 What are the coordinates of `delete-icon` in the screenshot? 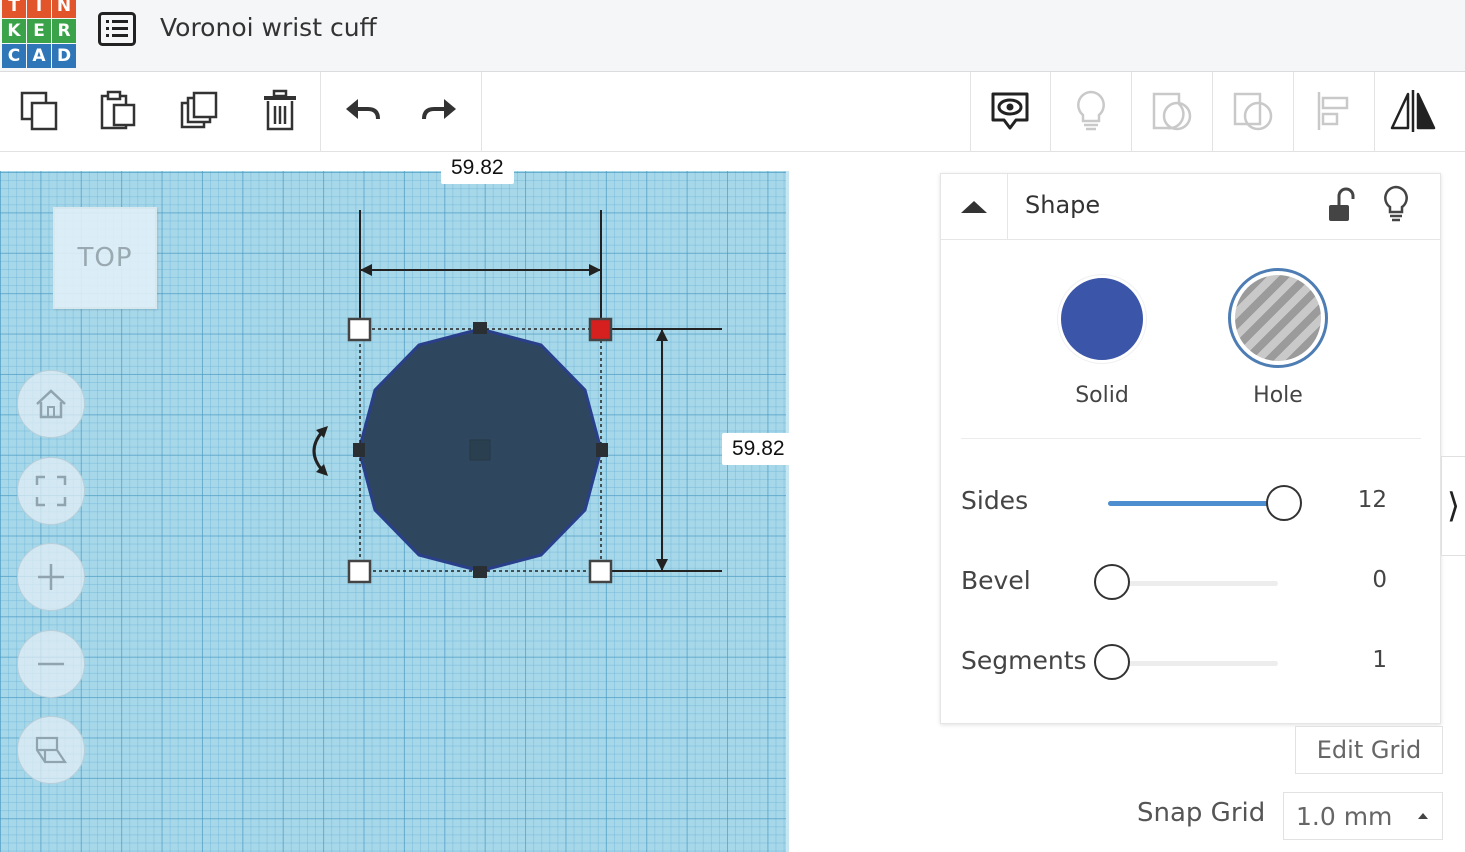 It's located at (280, 110).